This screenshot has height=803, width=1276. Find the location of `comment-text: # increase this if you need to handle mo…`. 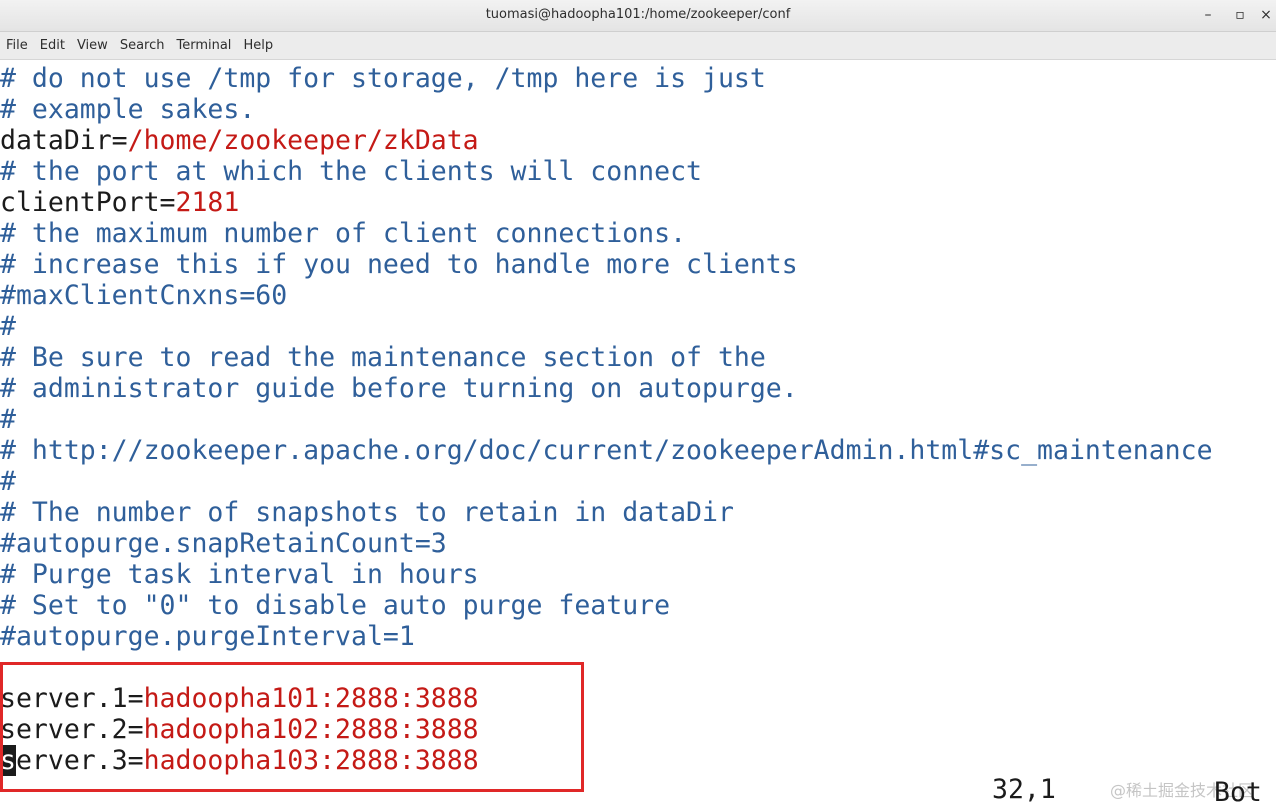

comment-text: # increase this if you need to handle mo… is located at coordinates (399, 264).